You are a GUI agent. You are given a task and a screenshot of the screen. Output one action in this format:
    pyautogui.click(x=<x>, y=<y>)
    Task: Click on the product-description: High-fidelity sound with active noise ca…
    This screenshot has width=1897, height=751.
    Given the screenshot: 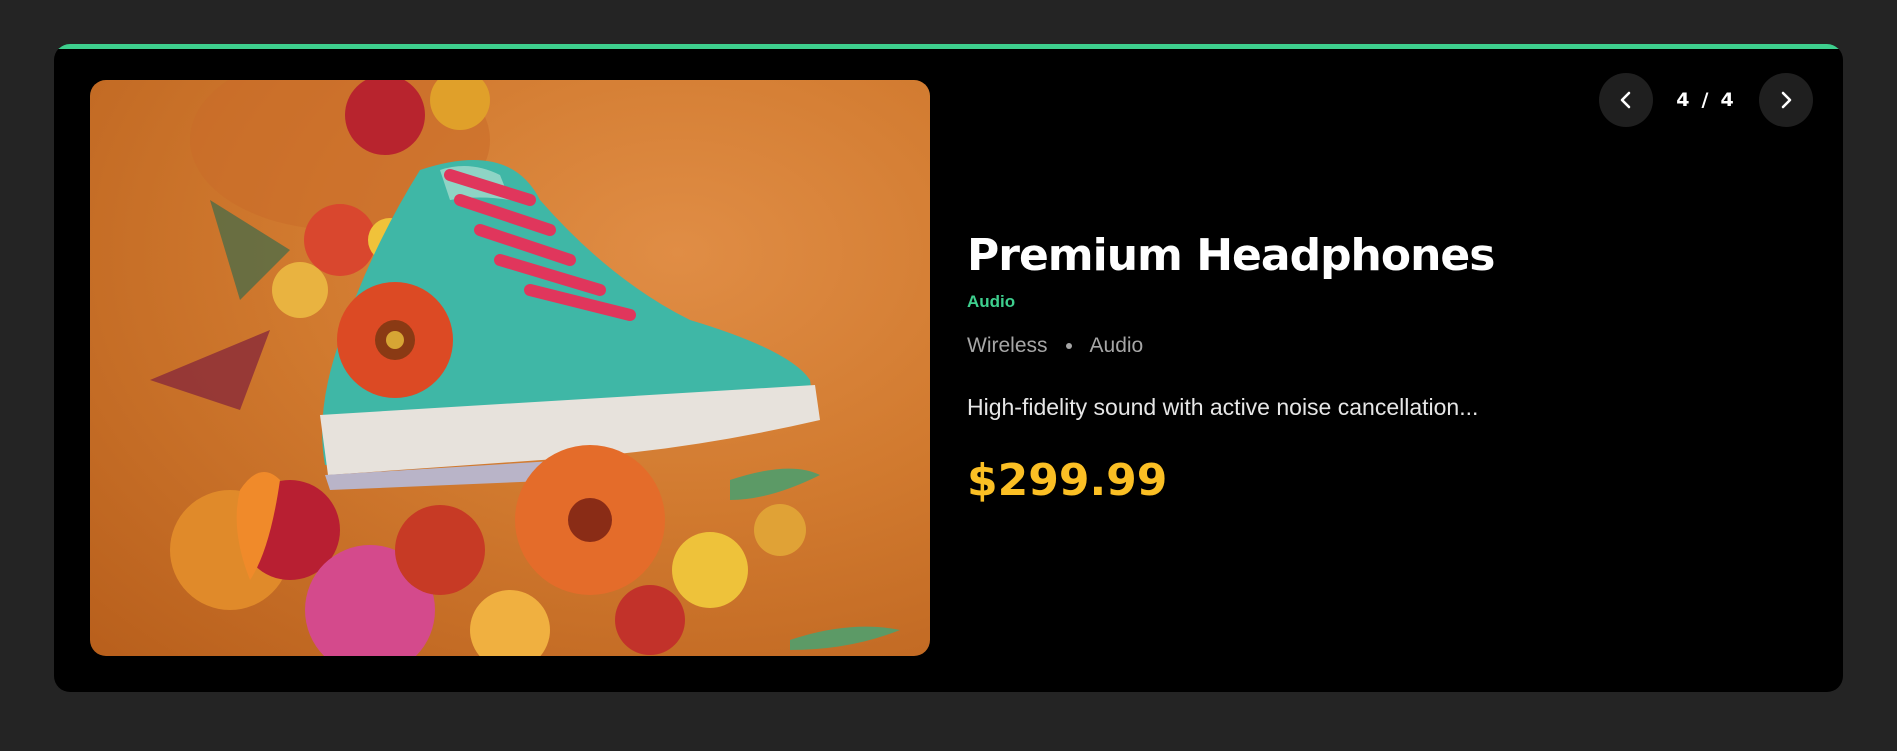 What is the action you would take?
    pyautogui.click(x=1223, y=407)
    